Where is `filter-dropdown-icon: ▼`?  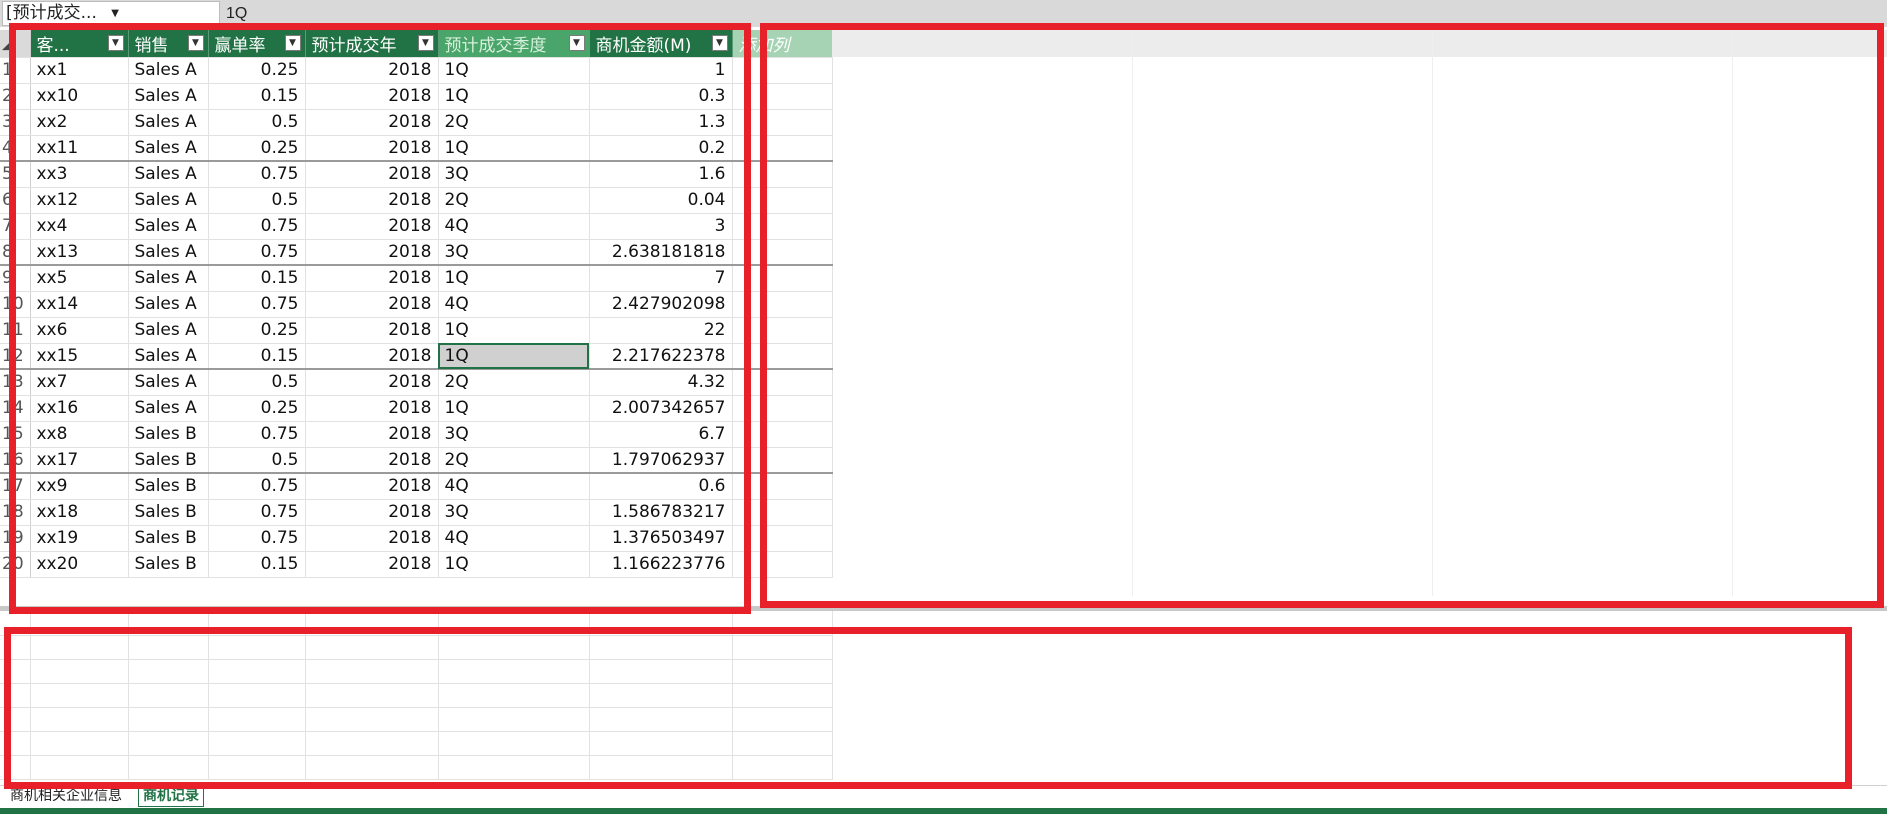
filter-dropdown-icon: ▼ is located at coordinates (115, 43).